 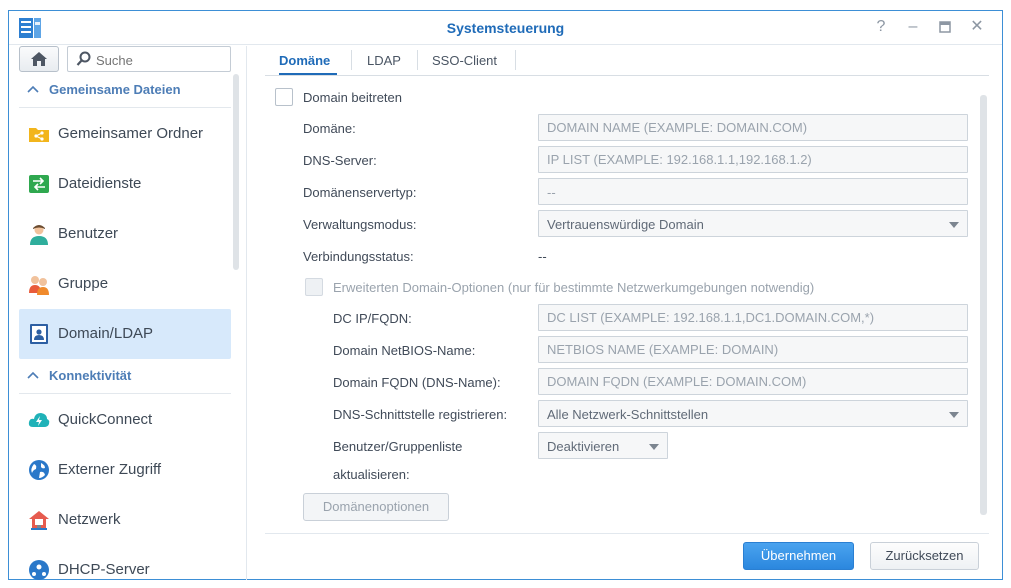 What do you see at coordinates (360, 224) in the screenshot?
I see `management-mode-label: Verwaltungsmodus:` at bounding box center [360, 224].